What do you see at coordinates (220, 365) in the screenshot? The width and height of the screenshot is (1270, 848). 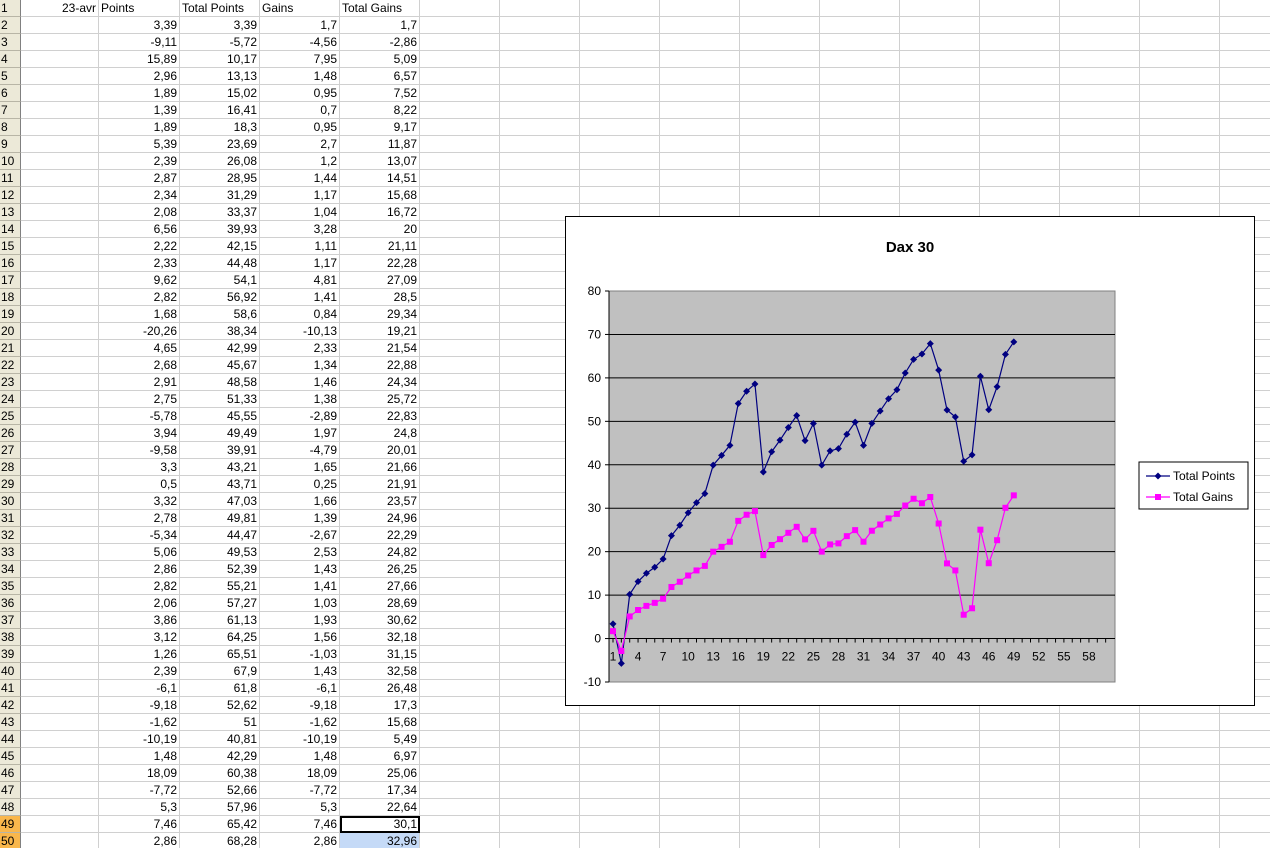 I see `data-cell: 45,67` at bounding box center [220, 365].